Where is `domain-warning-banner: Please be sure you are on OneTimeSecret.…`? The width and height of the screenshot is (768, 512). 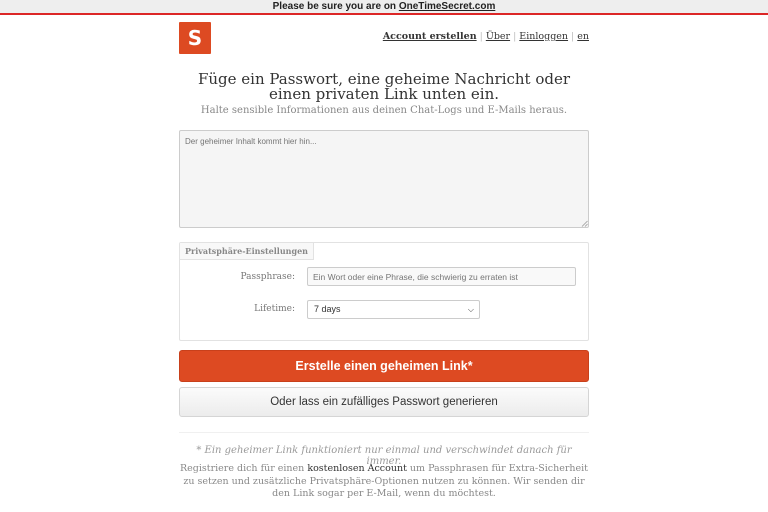 domain-warning-banner: Please be sure you are on OneTimeSecret.… is located at coordinates (384, 7).